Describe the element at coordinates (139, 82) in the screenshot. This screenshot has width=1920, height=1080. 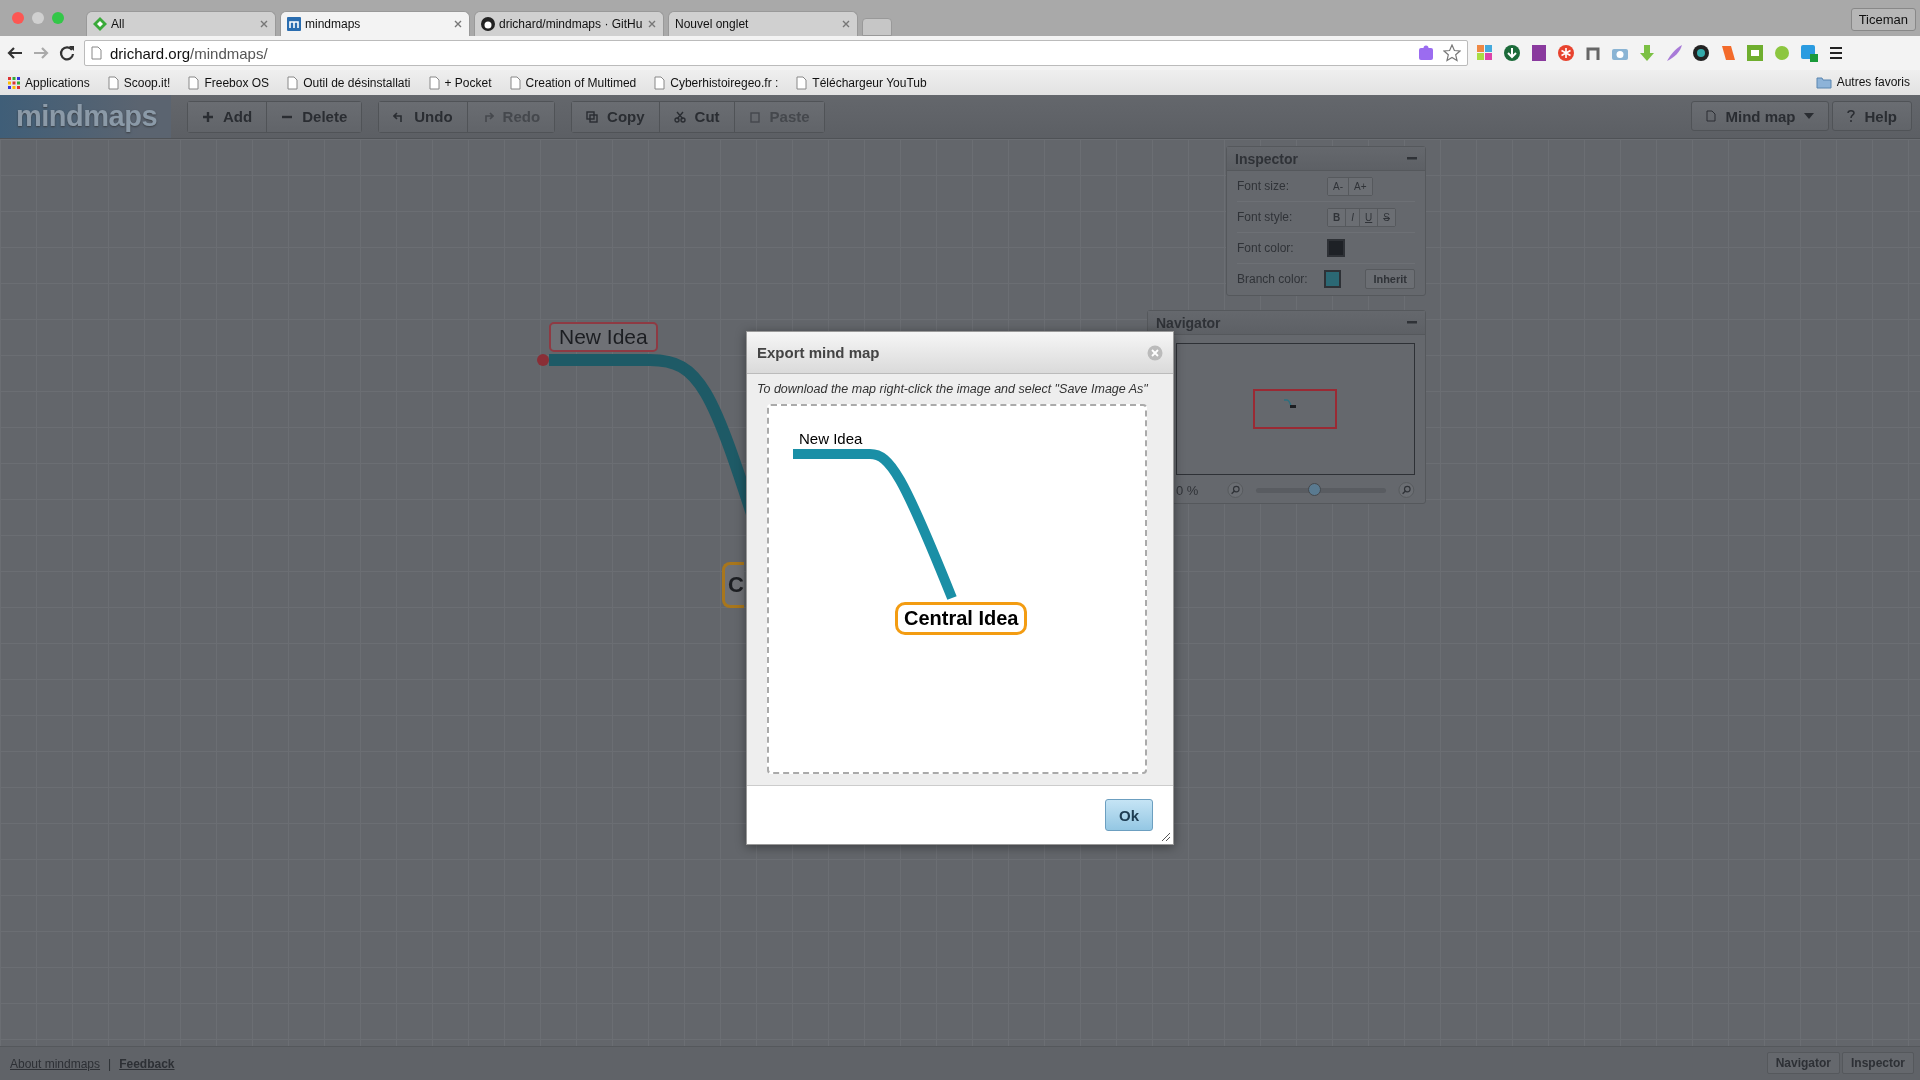
I see `bookmark-link: Scoop.it!` at that location.